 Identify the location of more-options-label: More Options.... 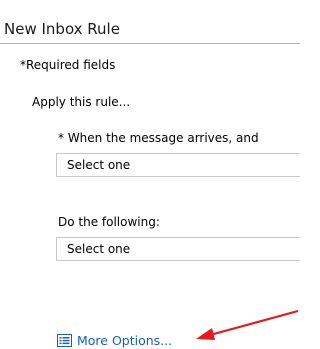
(125, 340).